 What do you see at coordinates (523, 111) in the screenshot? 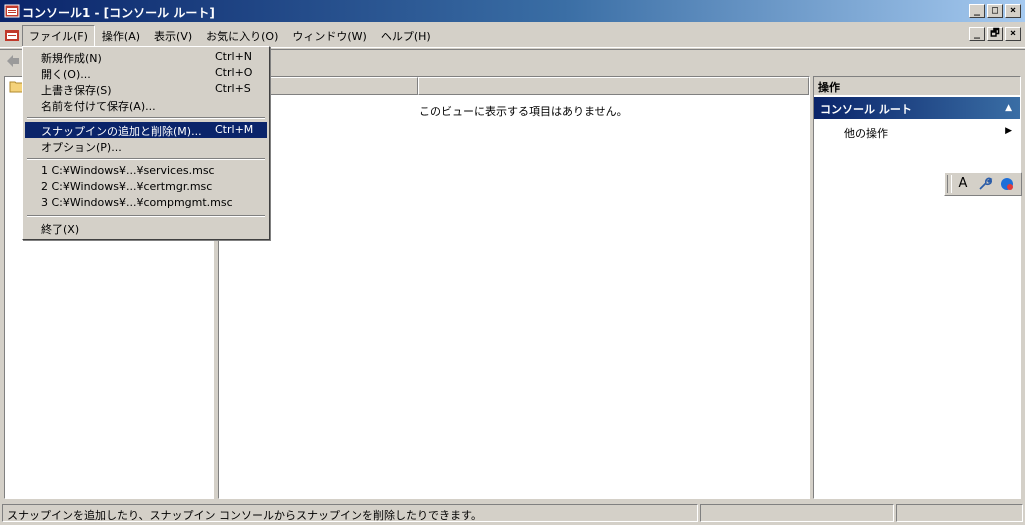
I see `empty-view-message: このビューに表示する項目はありません。` at bounding box center [523, 111].